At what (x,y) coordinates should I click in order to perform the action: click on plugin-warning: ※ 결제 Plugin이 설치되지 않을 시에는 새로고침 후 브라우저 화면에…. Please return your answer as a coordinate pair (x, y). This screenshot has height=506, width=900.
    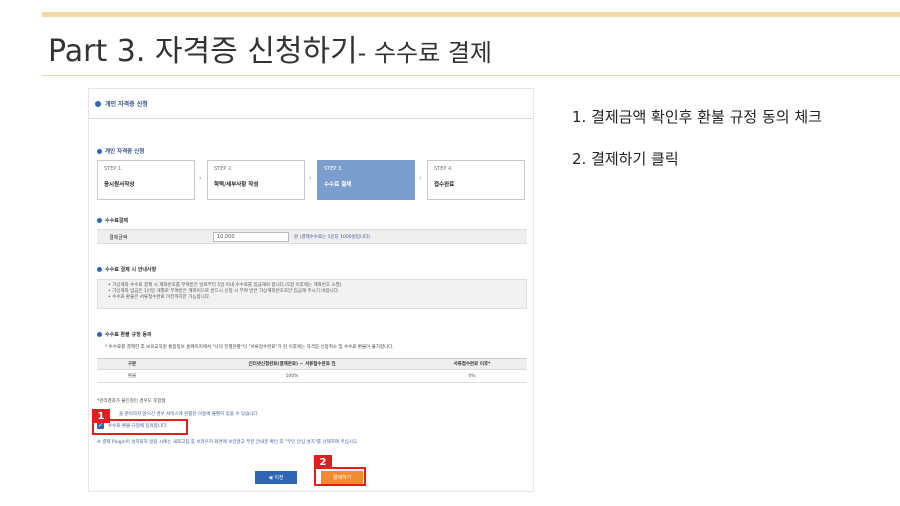
    Looking at the image, I should click on (228, 442).